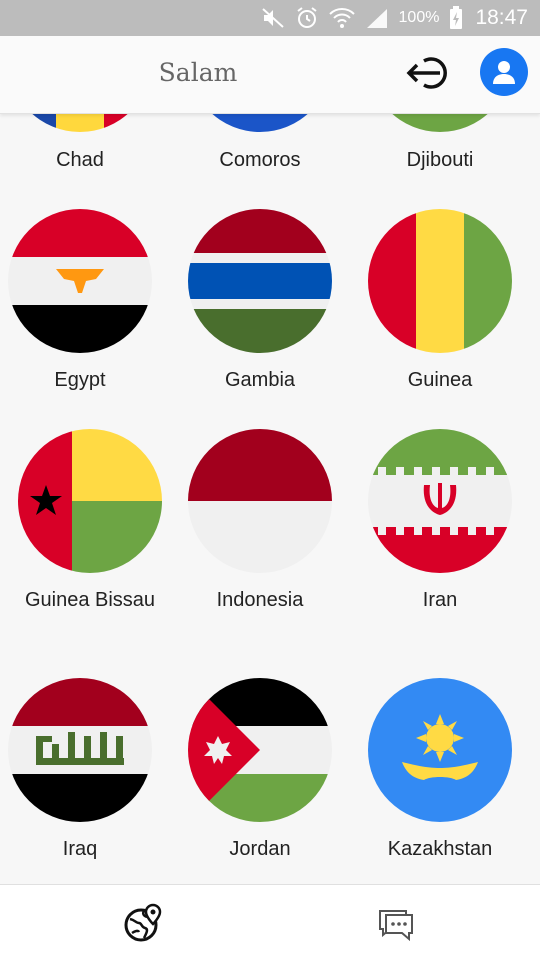 The image size is (540, 960). I want to click on flag-guinea, so click(440, 281).